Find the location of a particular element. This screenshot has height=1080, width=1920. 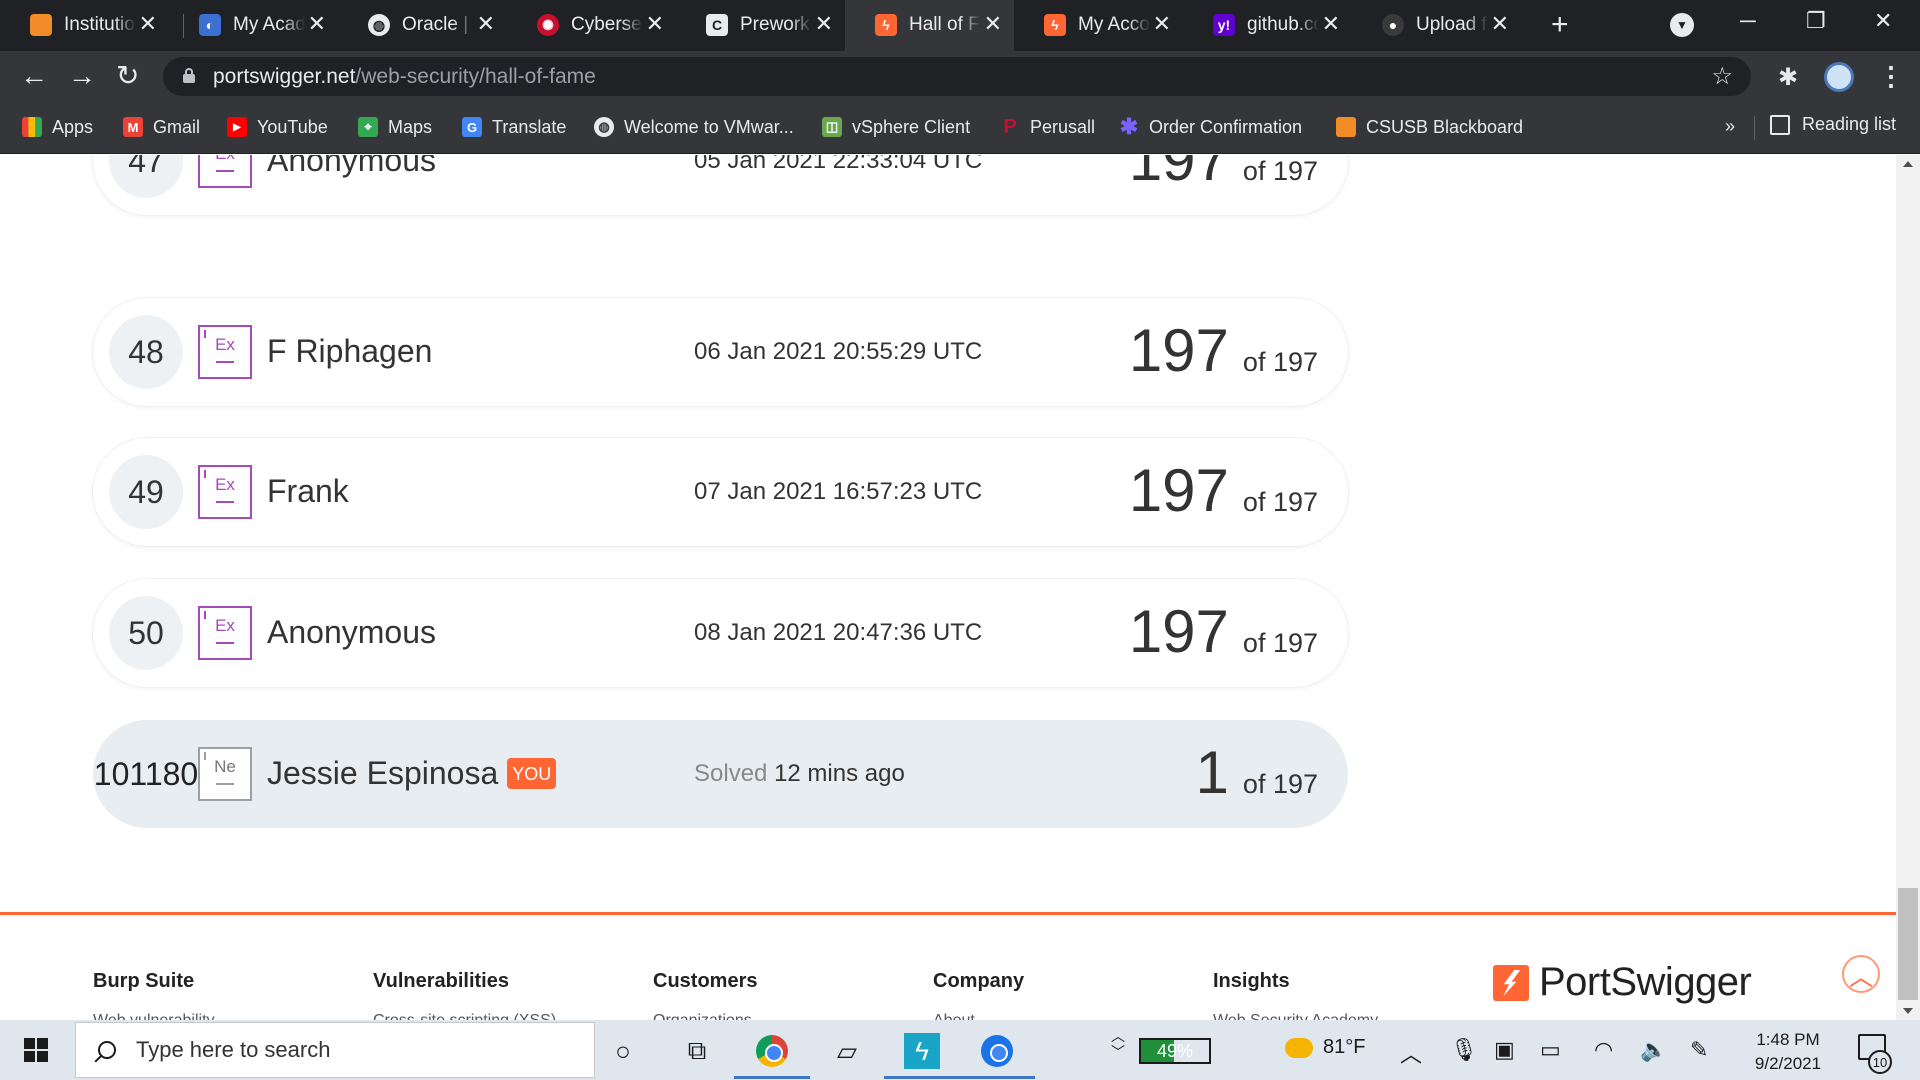

user-name: F Riphagen is located at coordinates (350, 351).